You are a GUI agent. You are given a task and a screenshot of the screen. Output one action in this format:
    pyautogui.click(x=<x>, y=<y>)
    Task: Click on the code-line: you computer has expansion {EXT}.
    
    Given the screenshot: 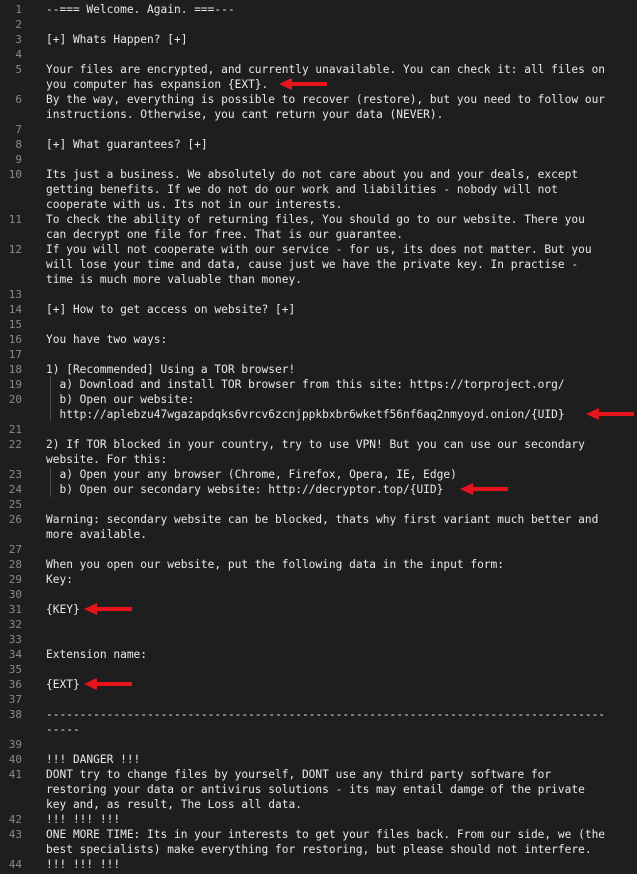 What is the action you would take?
    pyautogui.click(x=157, y=84)
    